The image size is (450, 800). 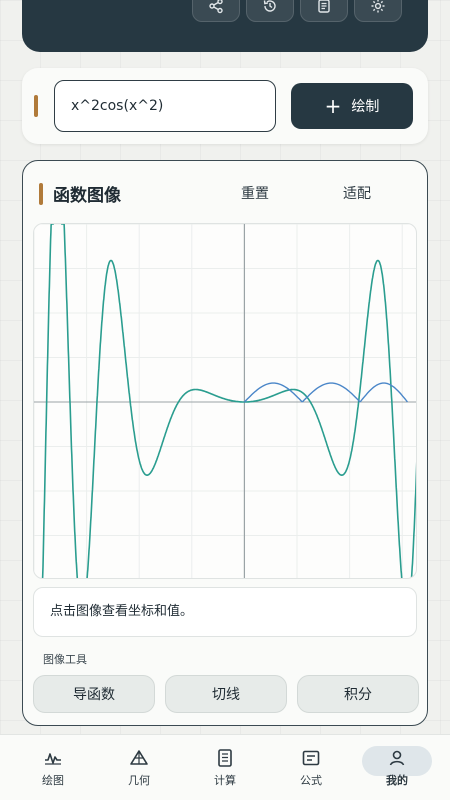 What do you see at coordinates (225, 612) in the screenshot?
I see `coordinate-info: 点击图像查看坐标和值。` at bounding box center [225, 612].